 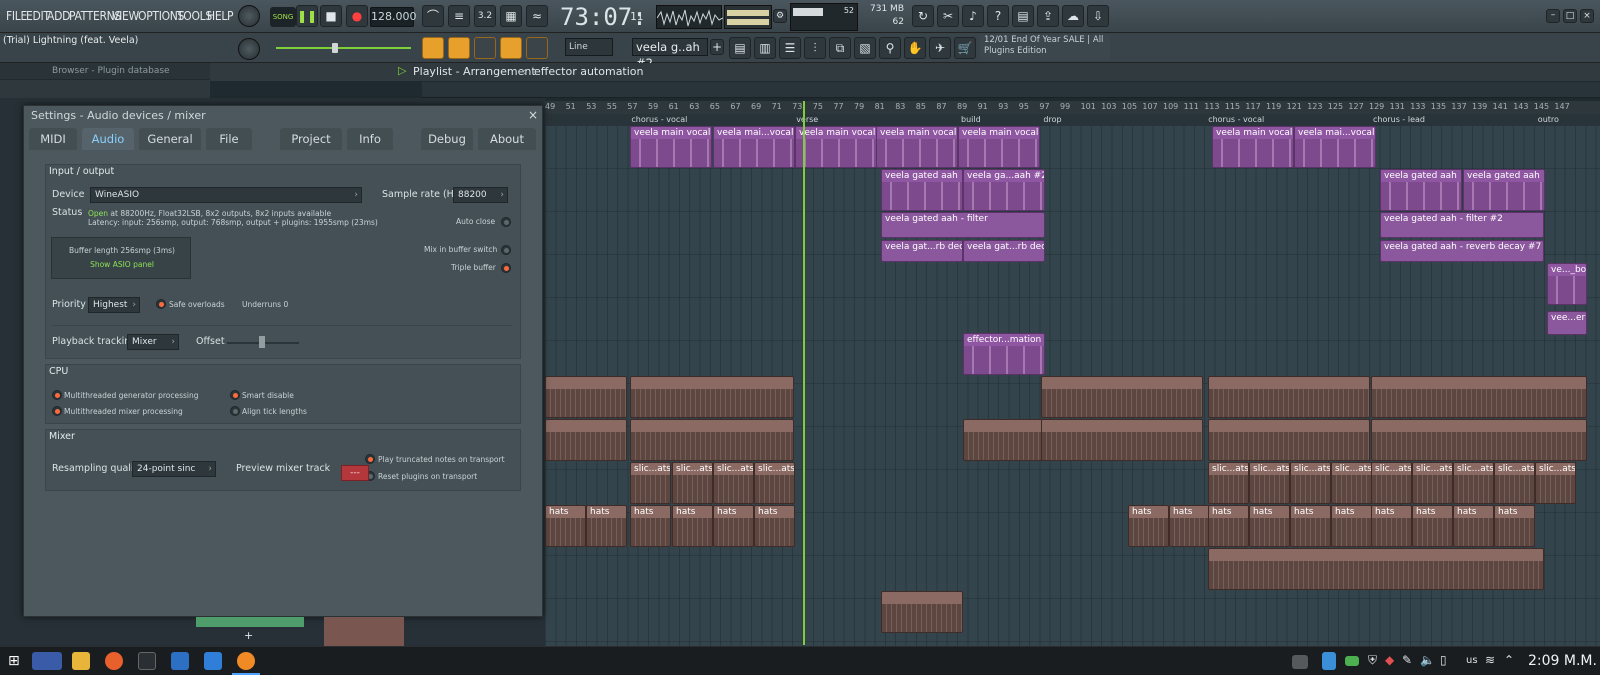 What do you see at coordinates (235, 395) in the screenshot?
I see `smart-disable-toggle` at bounding box center [235, 395].